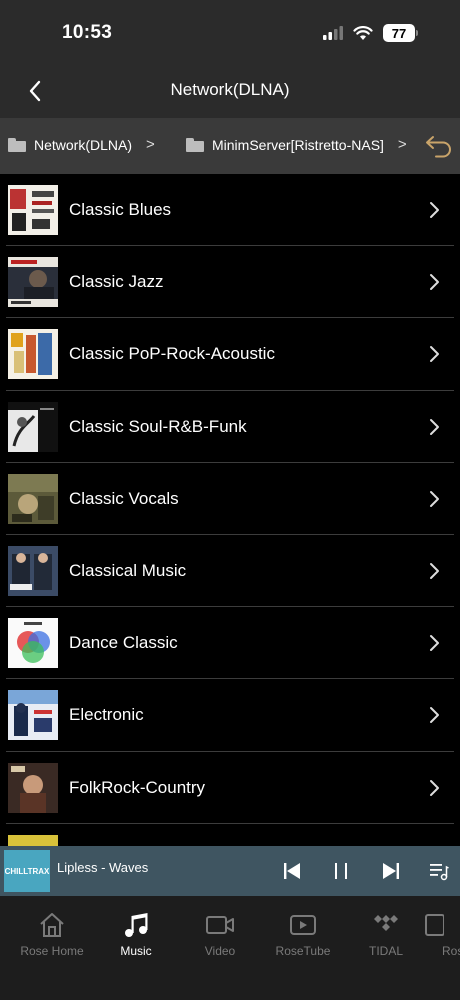  I want to click on list-item-label: Classic Blues, so click(120, 209).